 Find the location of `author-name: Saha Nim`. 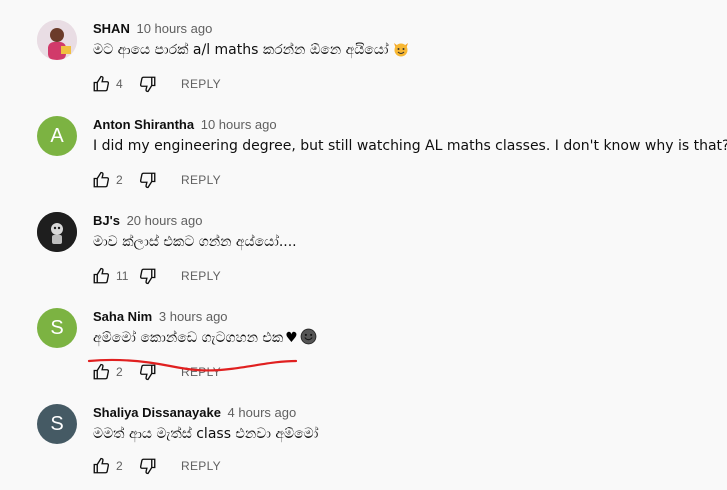

author-name: Saha Nim is located at coordinates (122, 316).